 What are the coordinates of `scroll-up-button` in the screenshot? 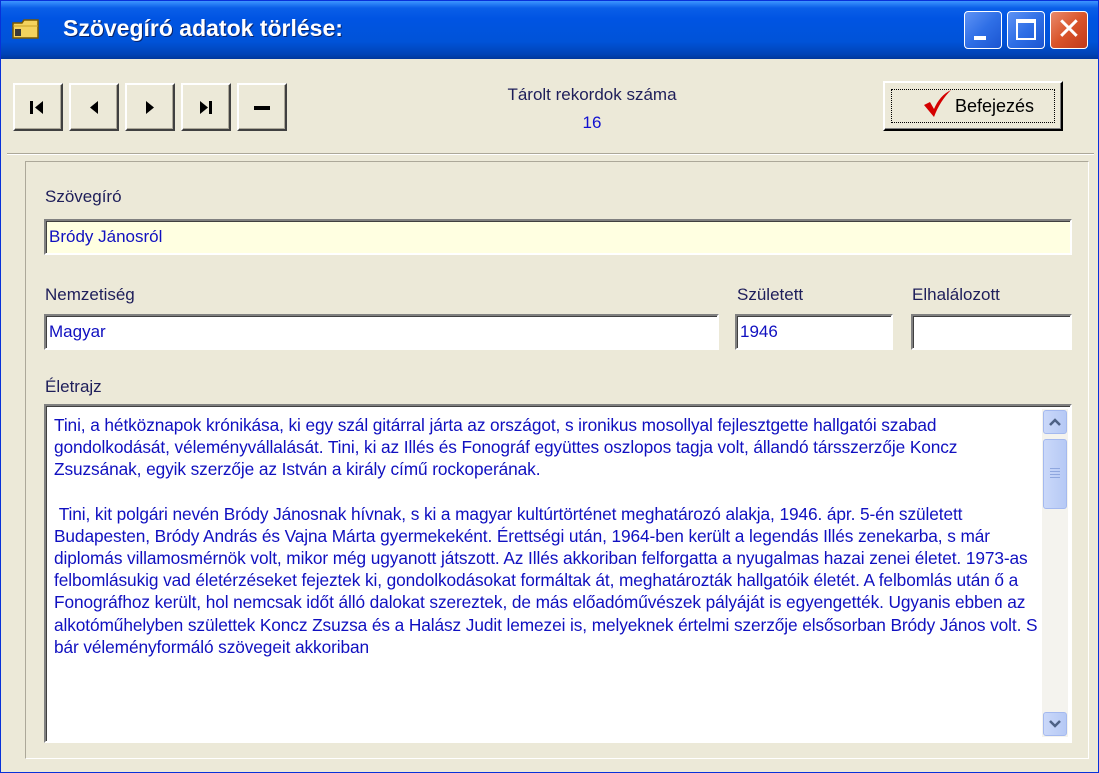 It's located at (1055, 422).